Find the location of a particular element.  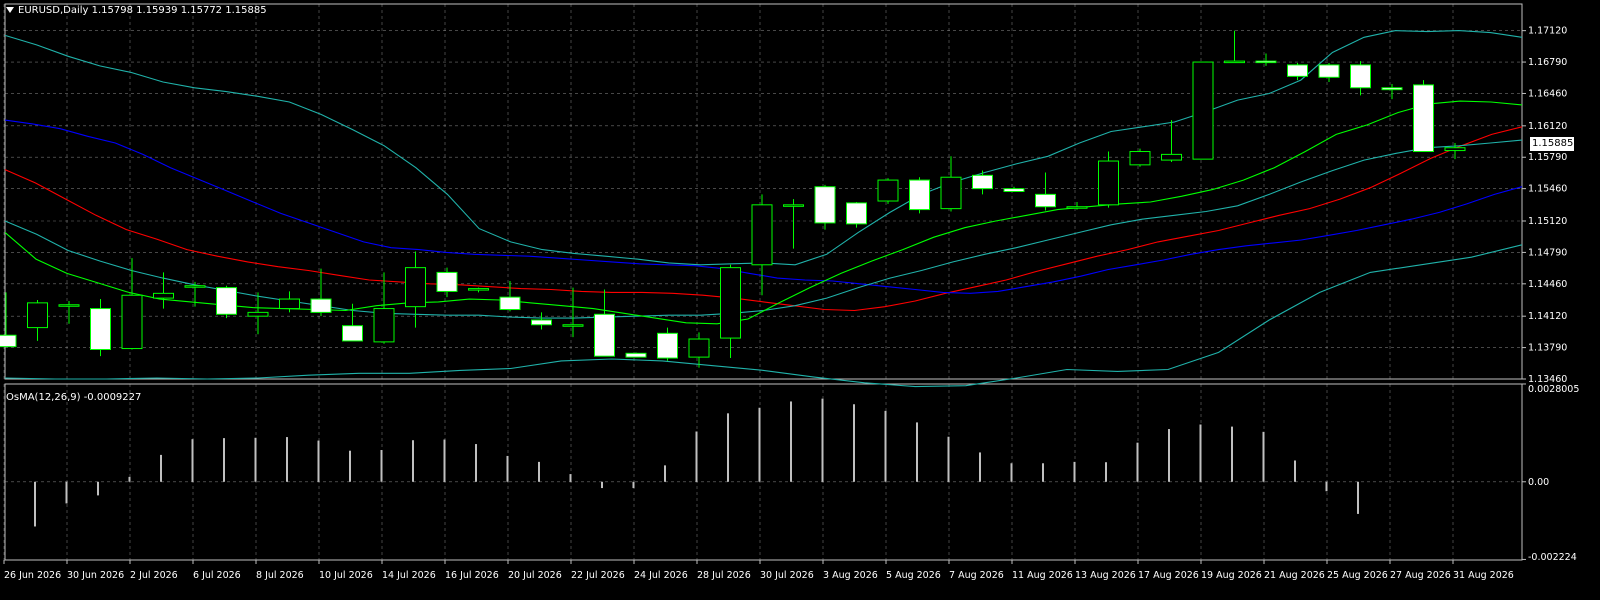

osma-tick-label: 0.00 is located at coordinates (1538, 482).